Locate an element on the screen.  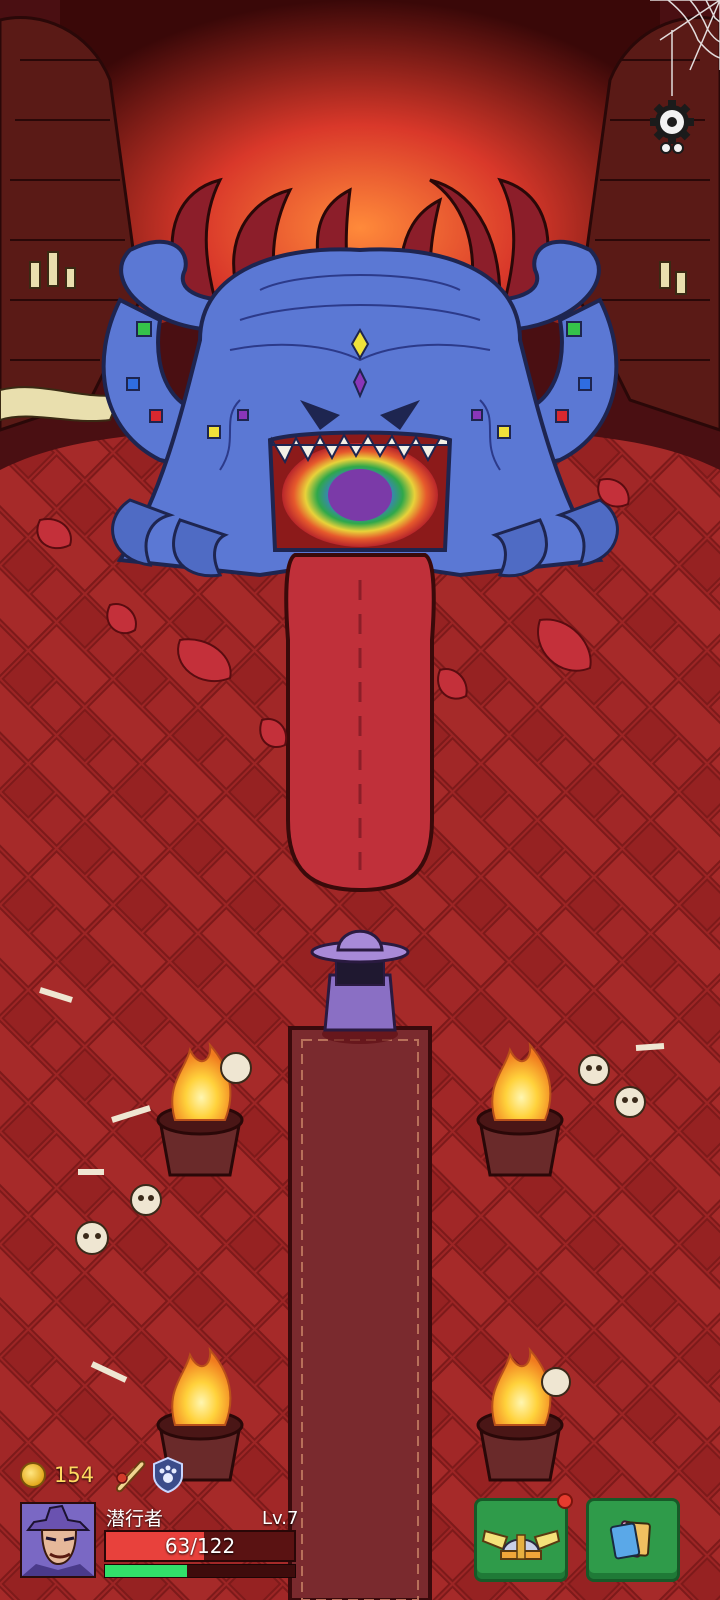
cards-menu-button is located at coordinates (633, 1540).